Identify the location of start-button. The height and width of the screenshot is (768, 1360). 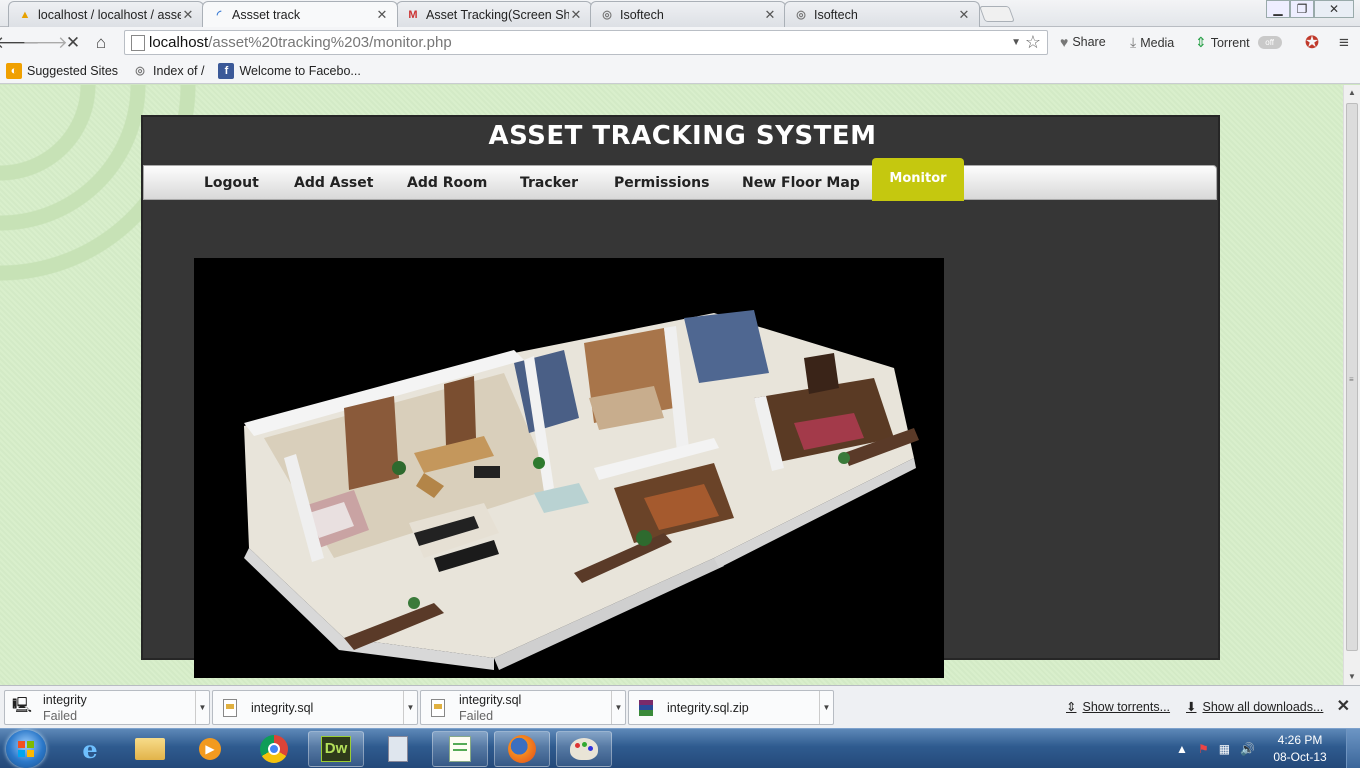
(26, 749).